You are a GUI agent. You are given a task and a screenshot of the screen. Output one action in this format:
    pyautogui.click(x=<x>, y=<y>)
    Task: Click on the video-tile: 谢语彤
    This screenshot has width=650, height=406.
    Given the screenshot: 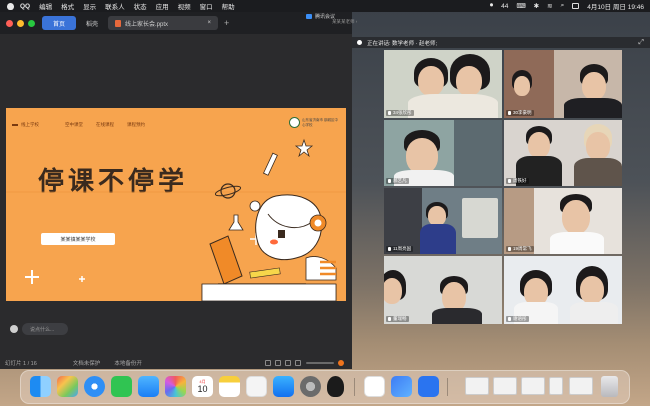 What is the action you would take?
    pyautogui.click(x=563, y=290)
    